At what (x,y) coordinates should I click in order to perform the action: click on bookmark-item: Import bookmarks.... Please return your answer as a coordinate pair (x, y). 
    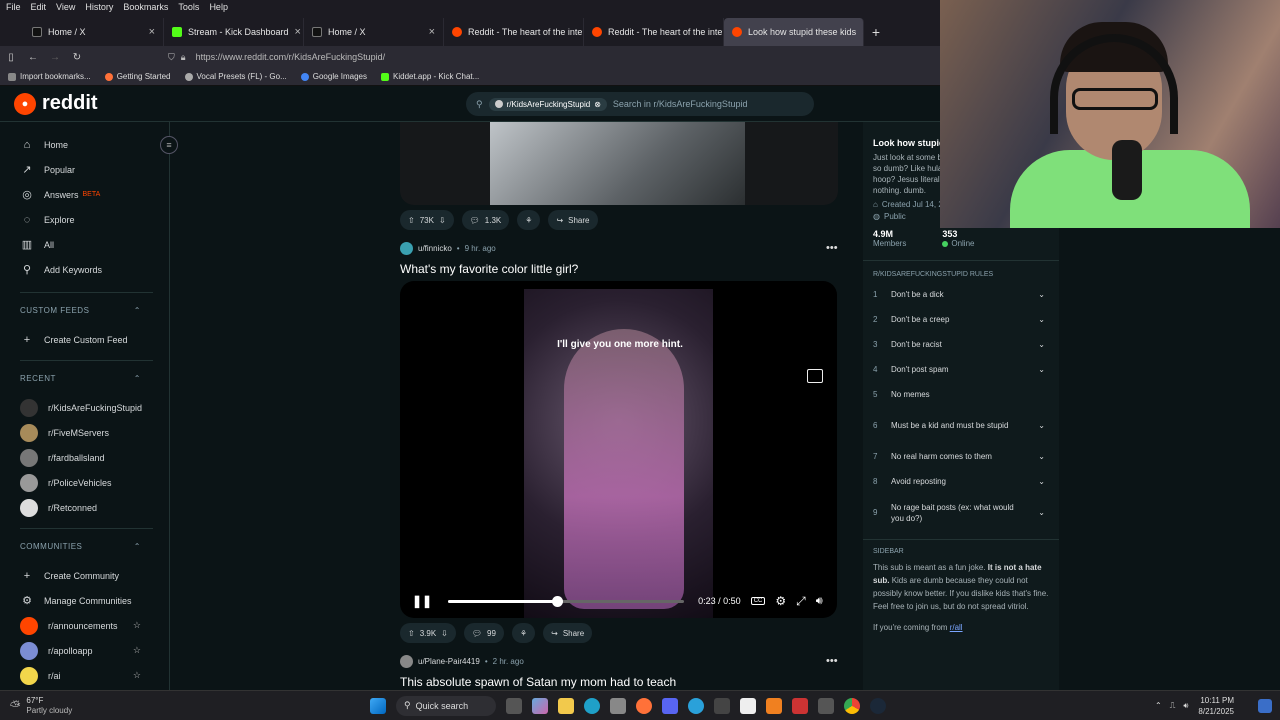
    Looking at the image, I should click on (49, 76).